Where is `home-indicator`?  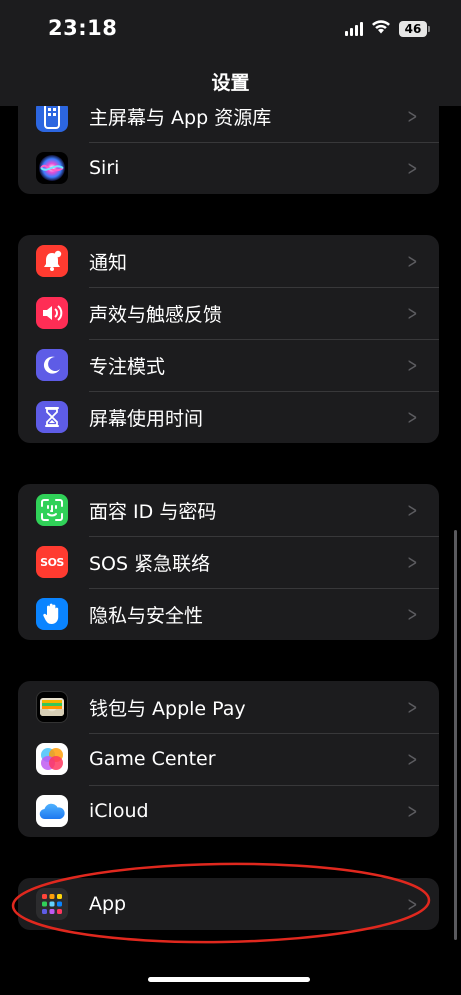
home-indicator is located at coordinates (229, 979).